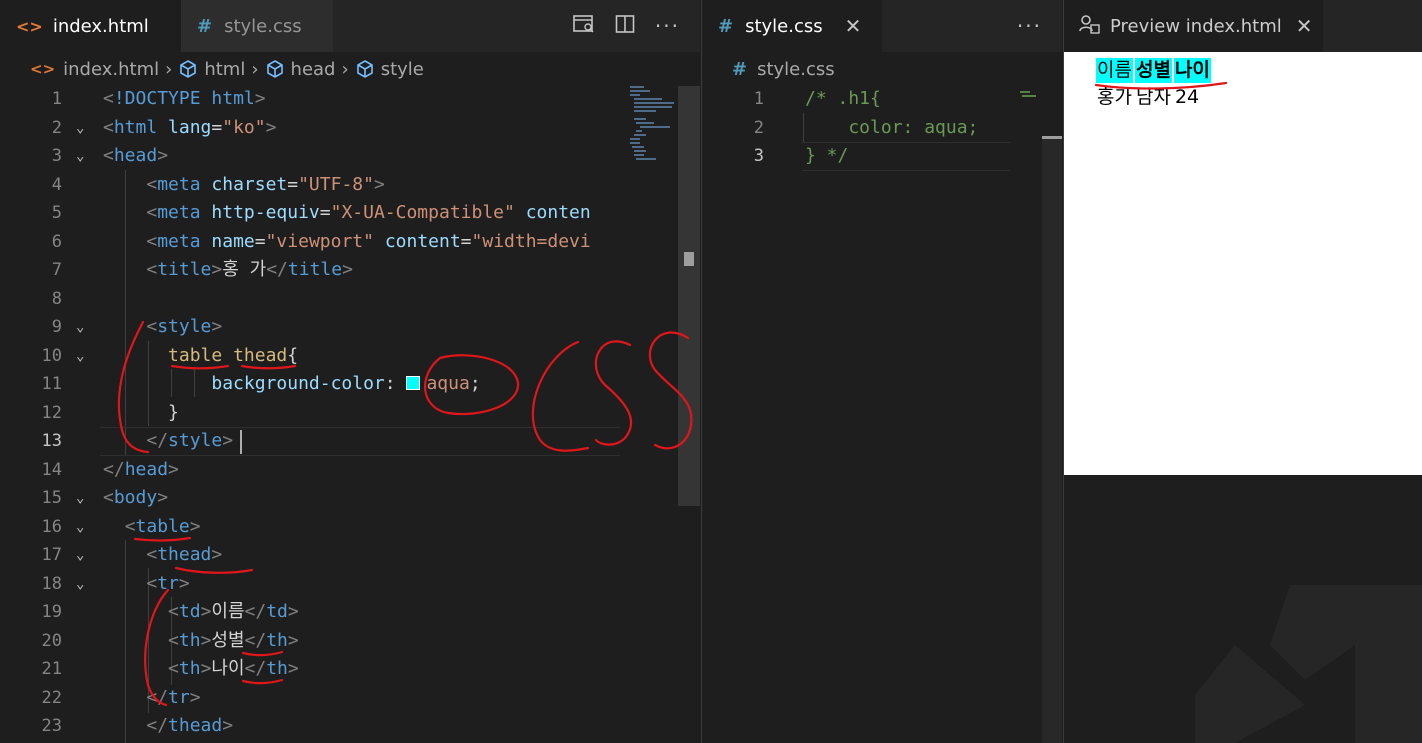 The width and height of the screenshot is (1422, 743). Describe the element at coordinates (162, 526) in the screenshot. I see `code-text: <table>` at that location.